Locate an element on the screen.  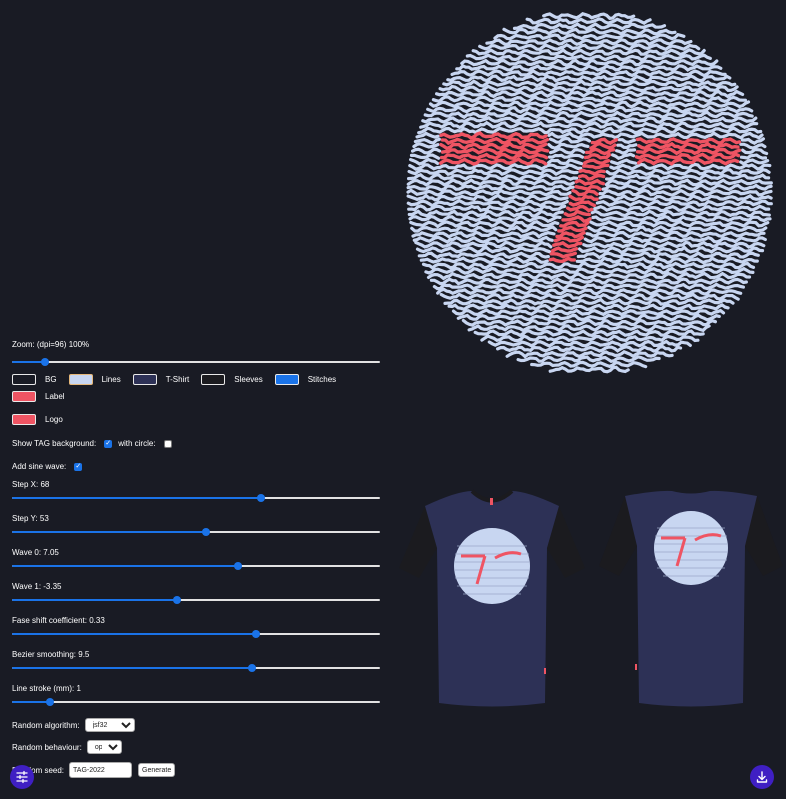
lines-label: Lines is located at coordinates (111, 379).